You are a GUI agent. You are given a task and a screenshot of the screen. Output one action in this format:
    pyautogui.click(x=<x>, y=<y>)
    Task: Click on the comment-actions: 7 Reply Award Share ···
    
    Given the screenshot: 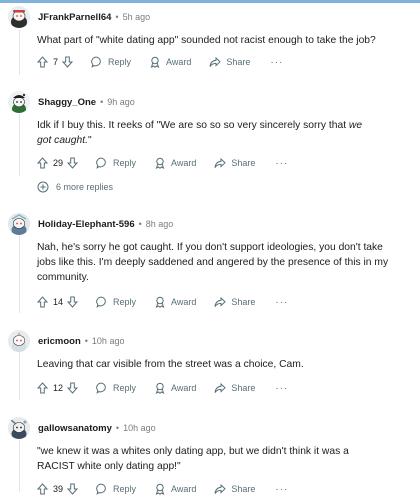 What is the action you would take?
    pyautogui.click(x=160, y=62)
    